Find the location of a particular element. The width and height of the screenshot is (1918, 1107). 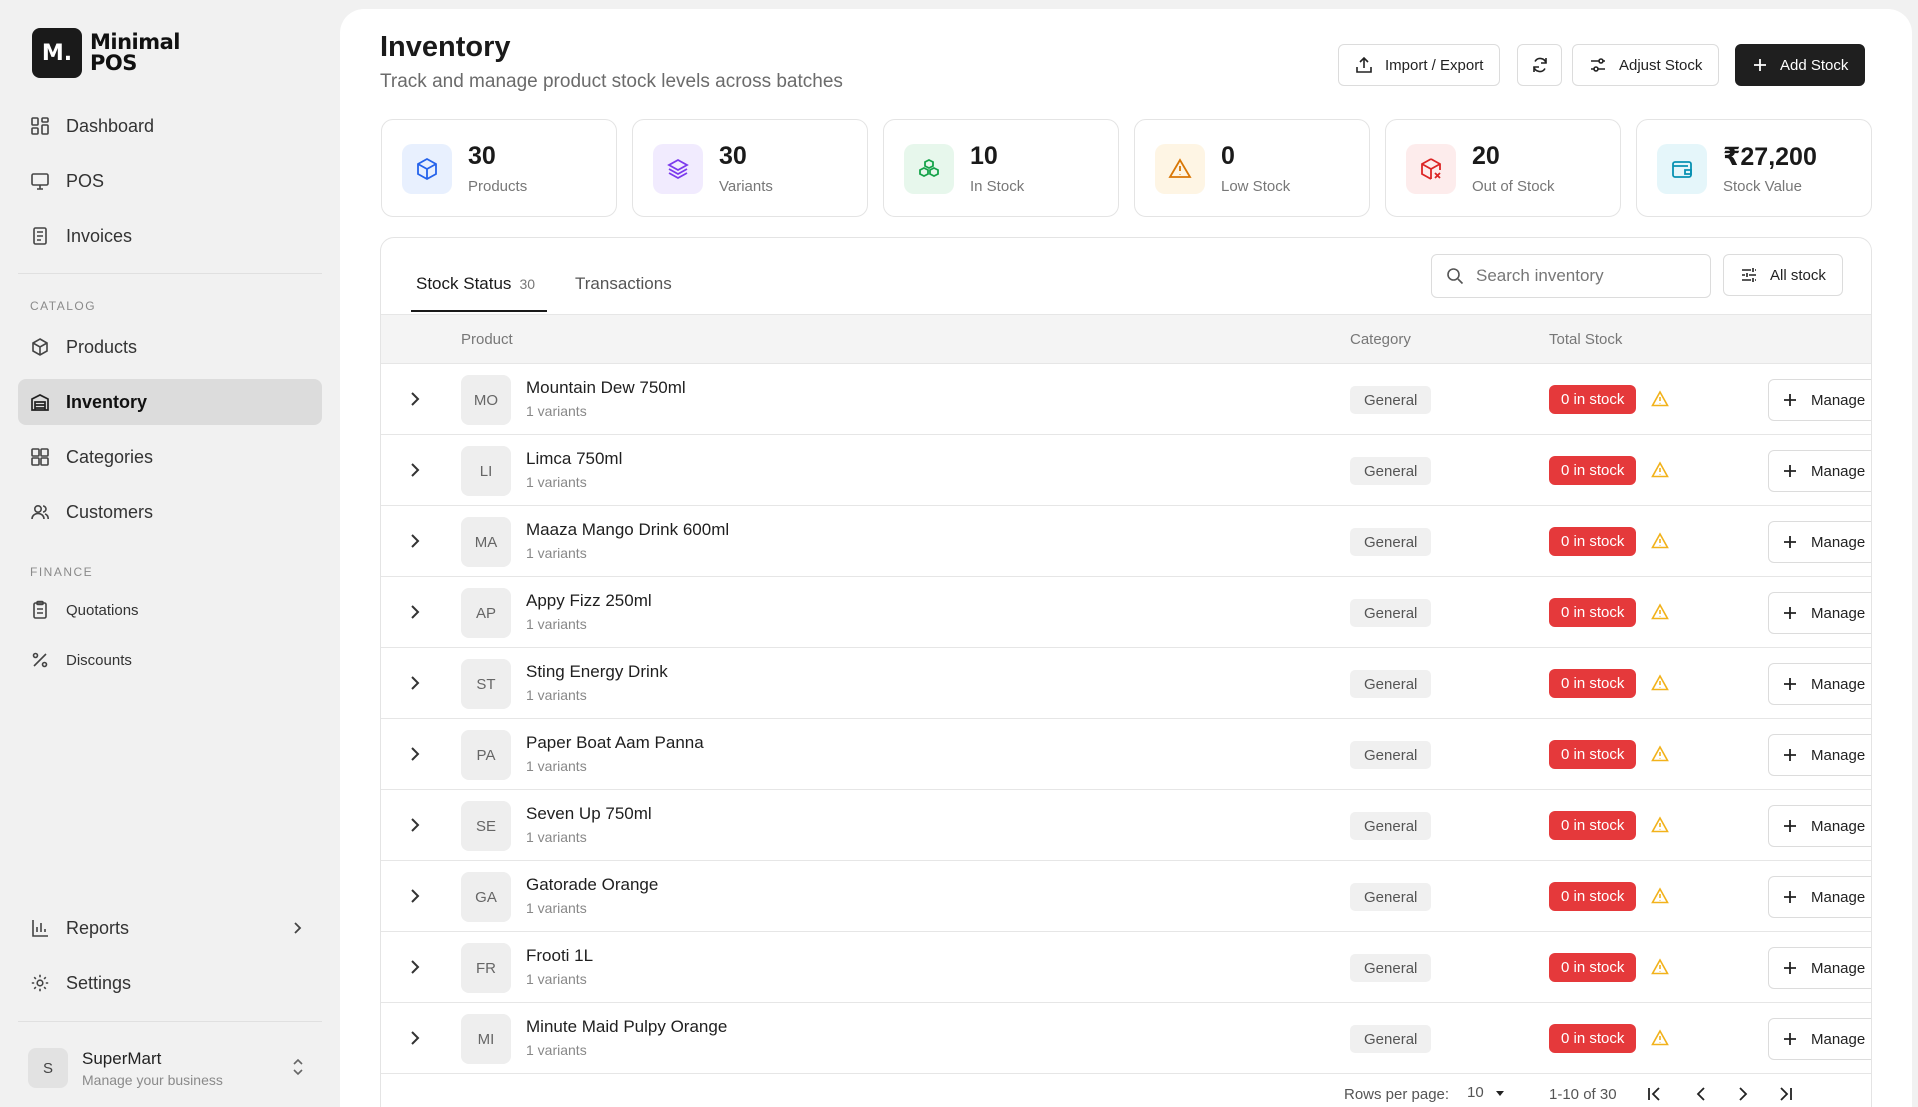

search-box is located at coordinates (1571, 276).